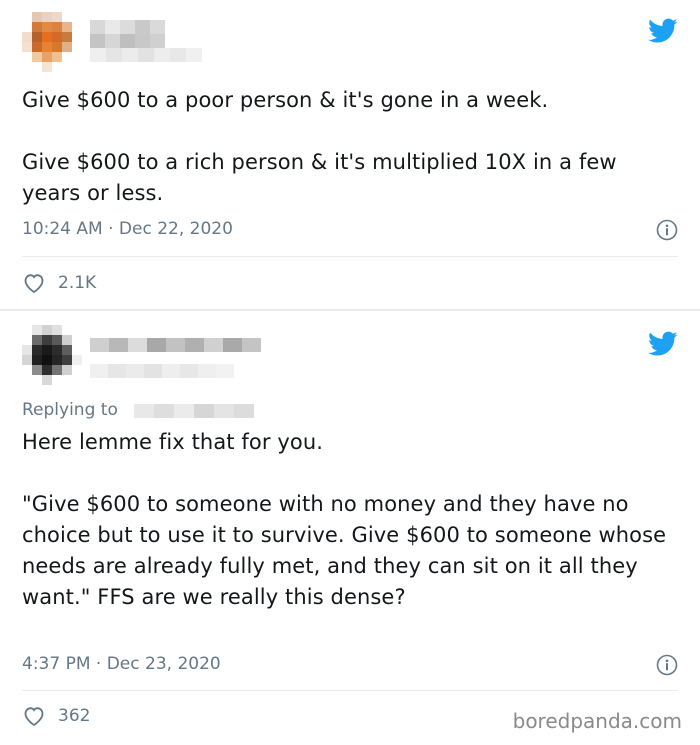  Describe the element at coordinates (62, 229) in the screenshot. I see `tweet-time: 10:24 AM` at that location.